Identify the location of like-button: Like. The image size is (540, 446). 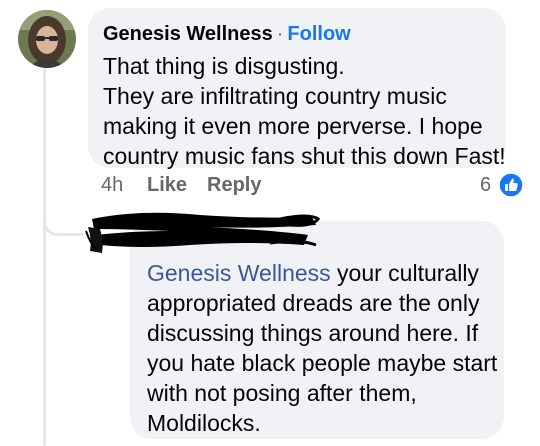
(167, 185).